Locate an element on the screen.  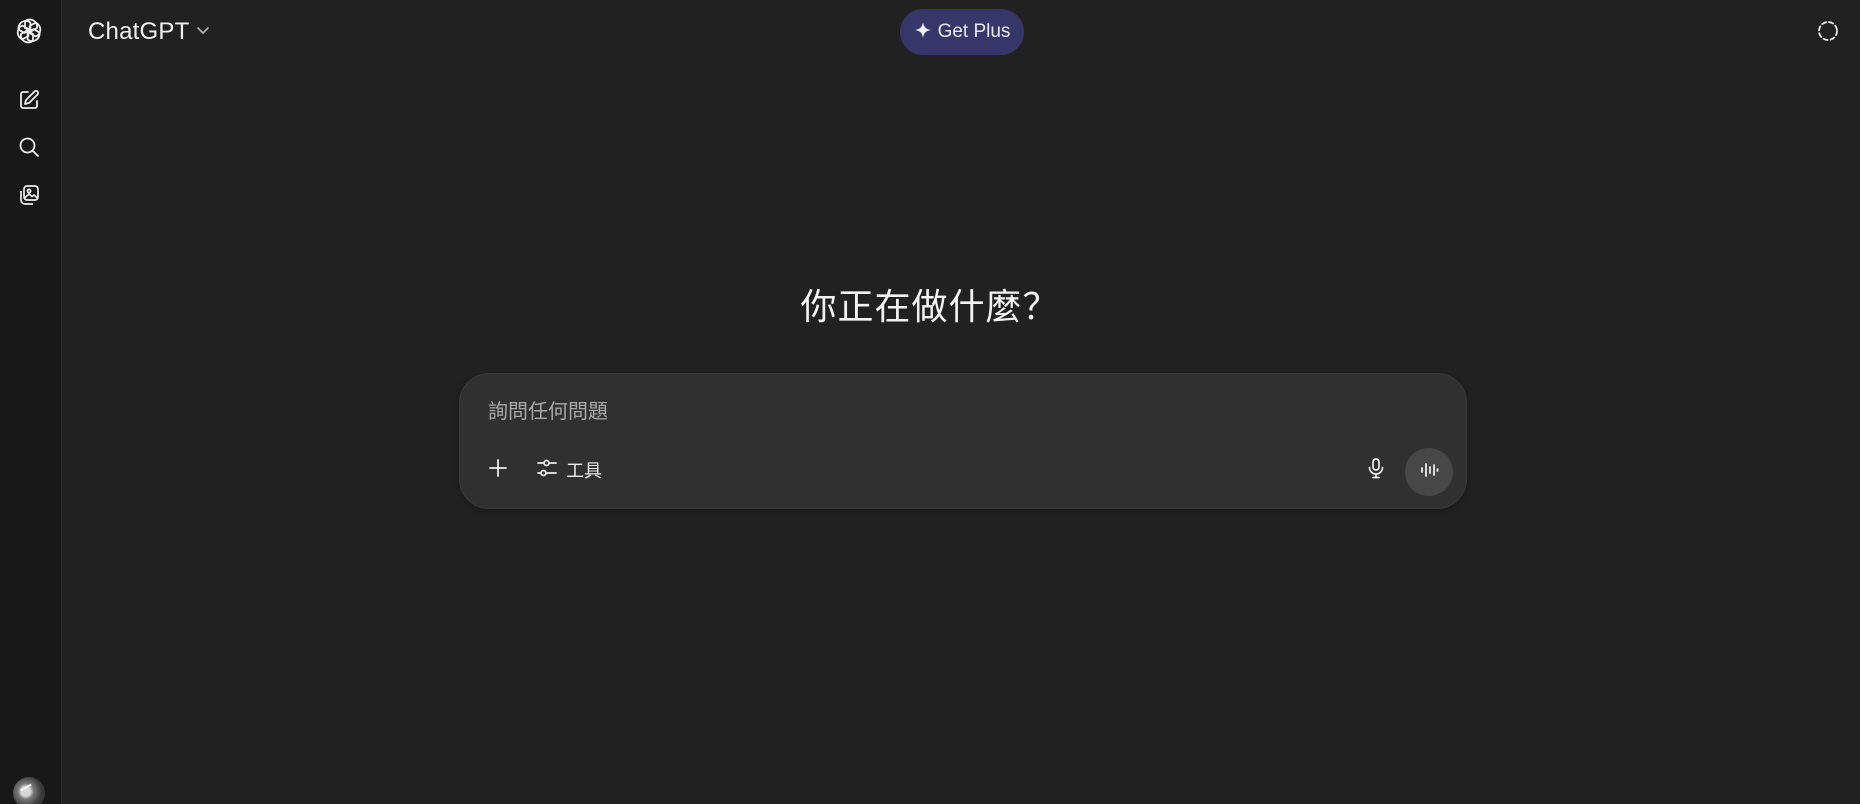
temporary-chat-button is located at coordinates (1828, 33).